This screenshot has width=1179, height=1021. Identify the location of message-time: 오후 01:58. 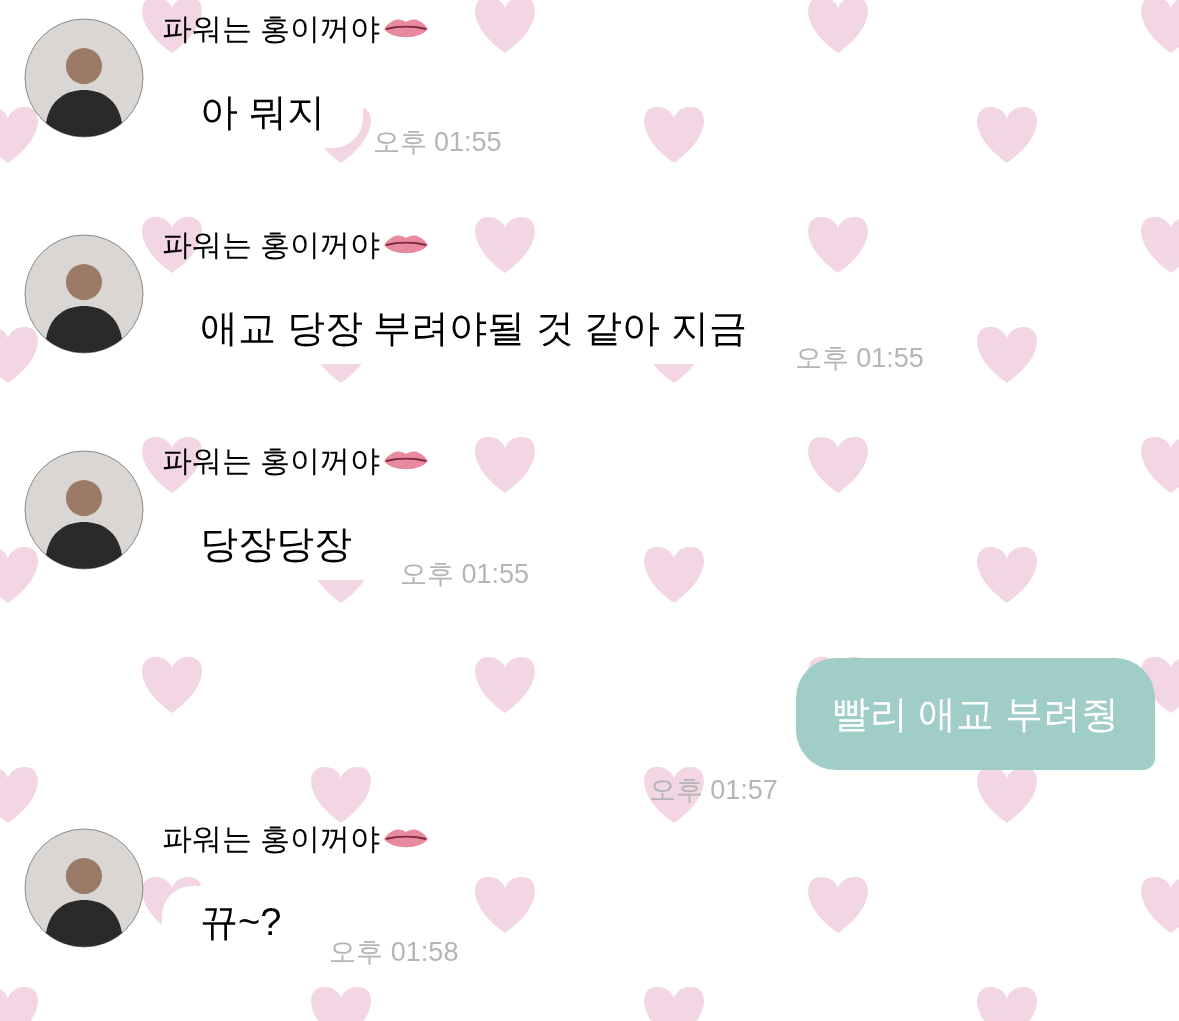
(394, 952).